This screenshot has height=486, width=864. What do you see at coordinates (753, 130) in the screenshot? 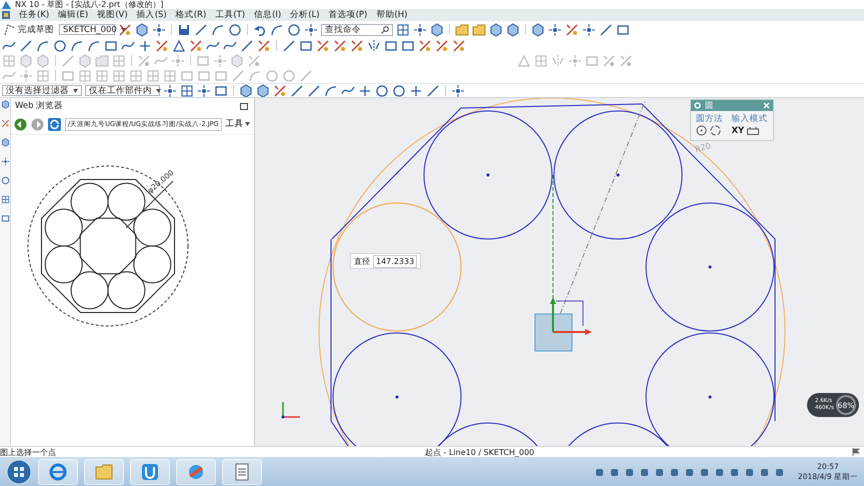
I see `parameter-mode-icon` at bounding box center [753, 130].